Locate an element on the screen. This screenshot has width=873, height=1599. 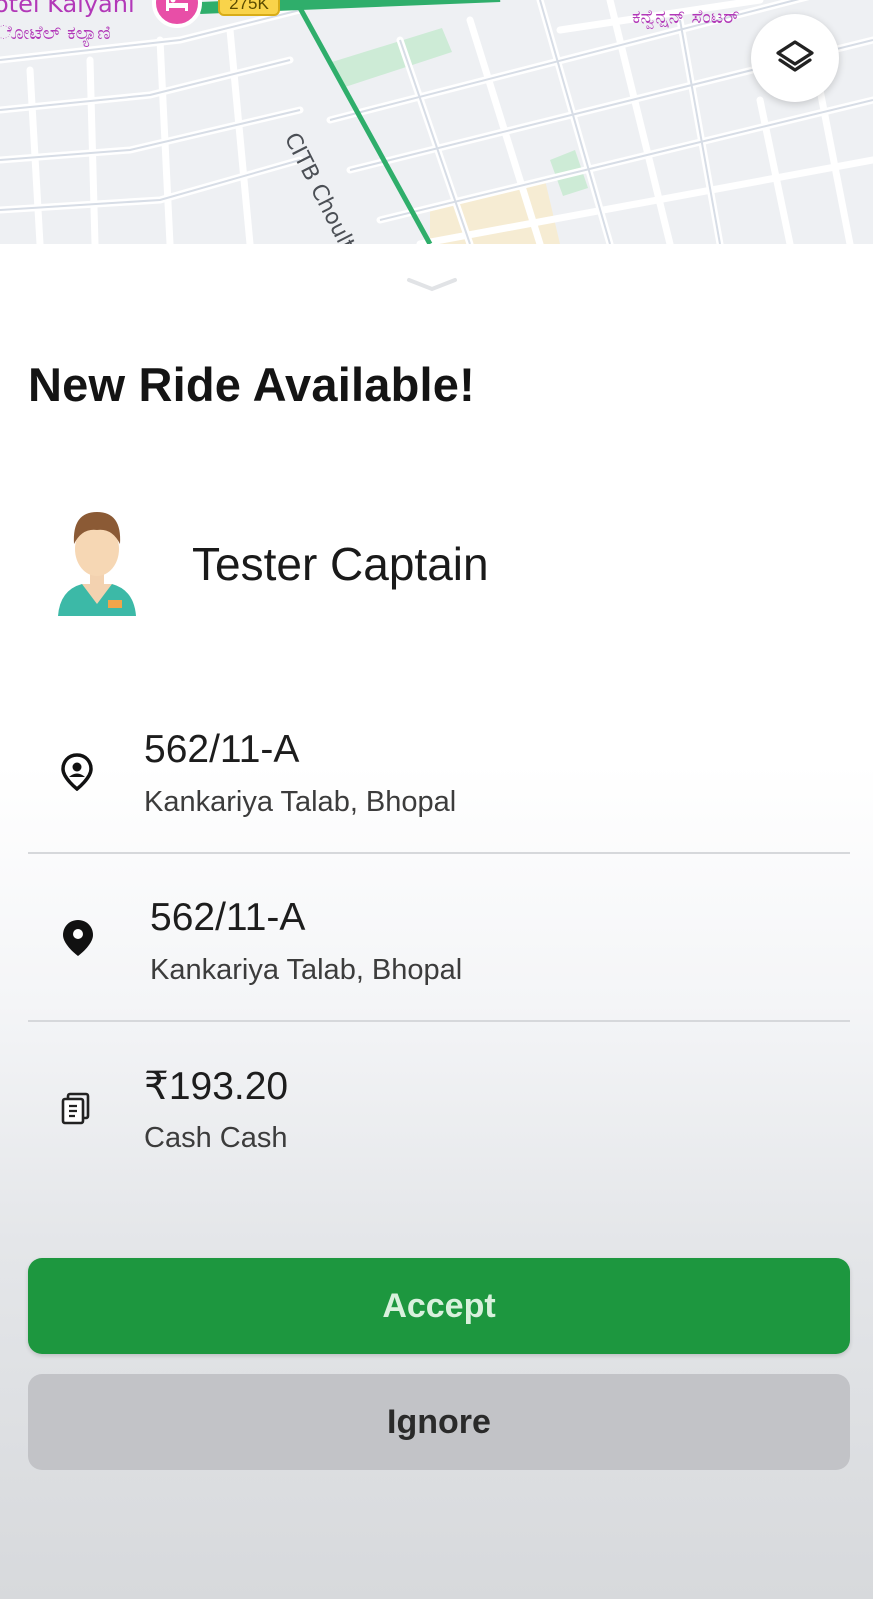
accept-button: Accept is located at coordinates (439, 1306).